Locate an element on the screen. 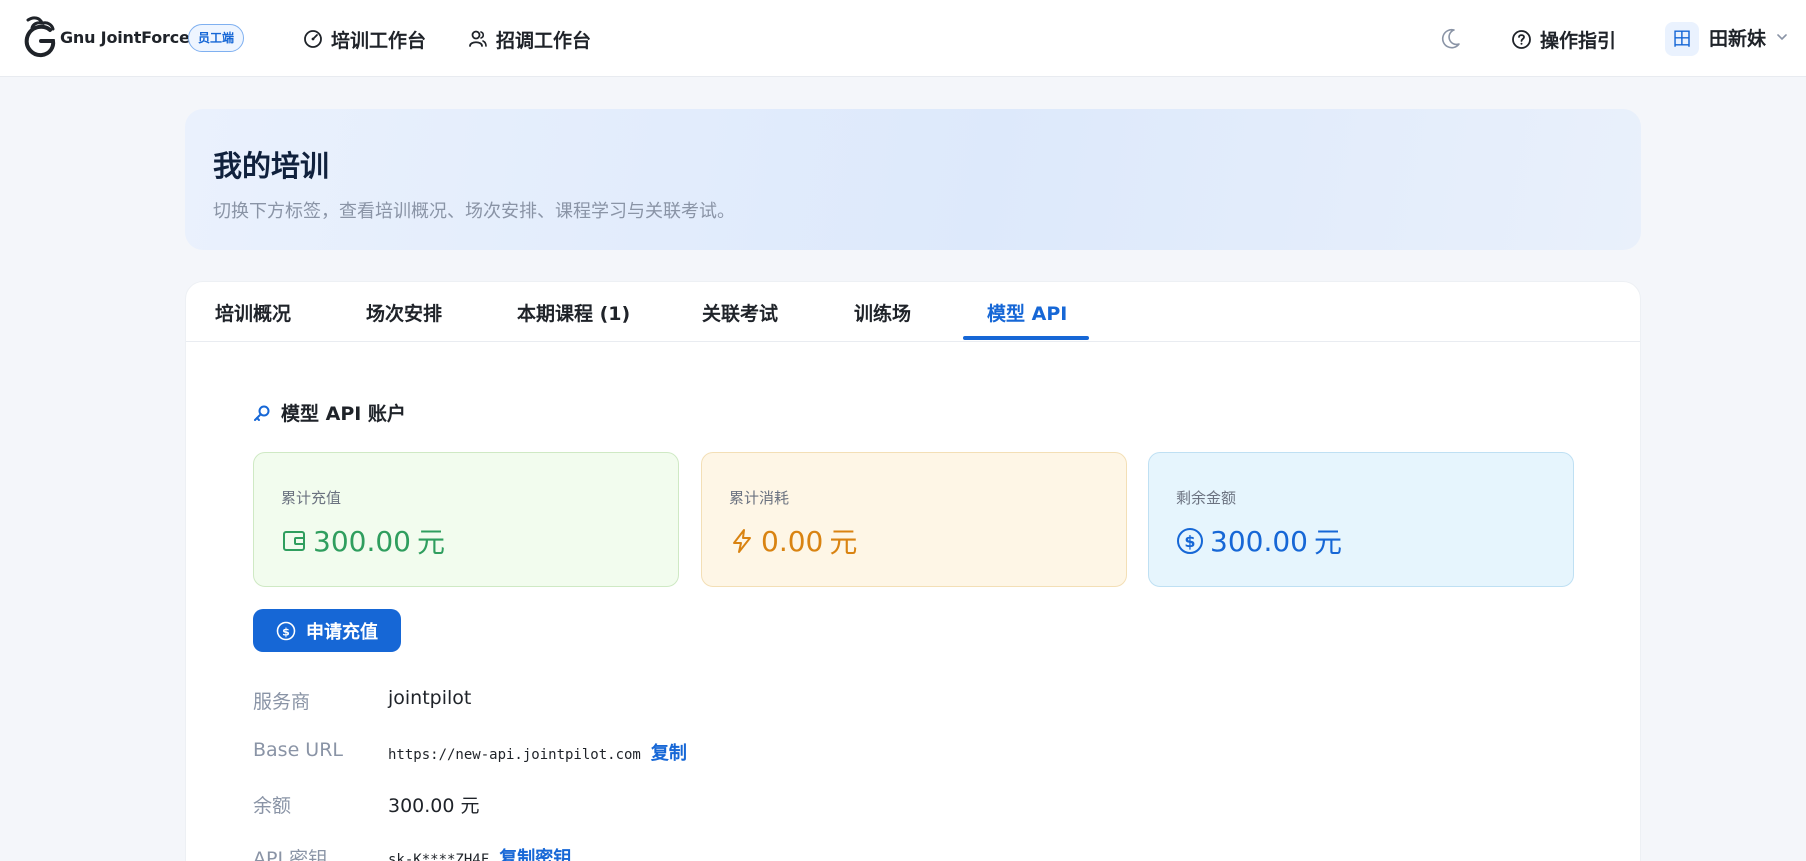 The height and width of the screenshot is (861, 1806). tab-courses: 本期课程 (1) is located at coordinates (573, 312).